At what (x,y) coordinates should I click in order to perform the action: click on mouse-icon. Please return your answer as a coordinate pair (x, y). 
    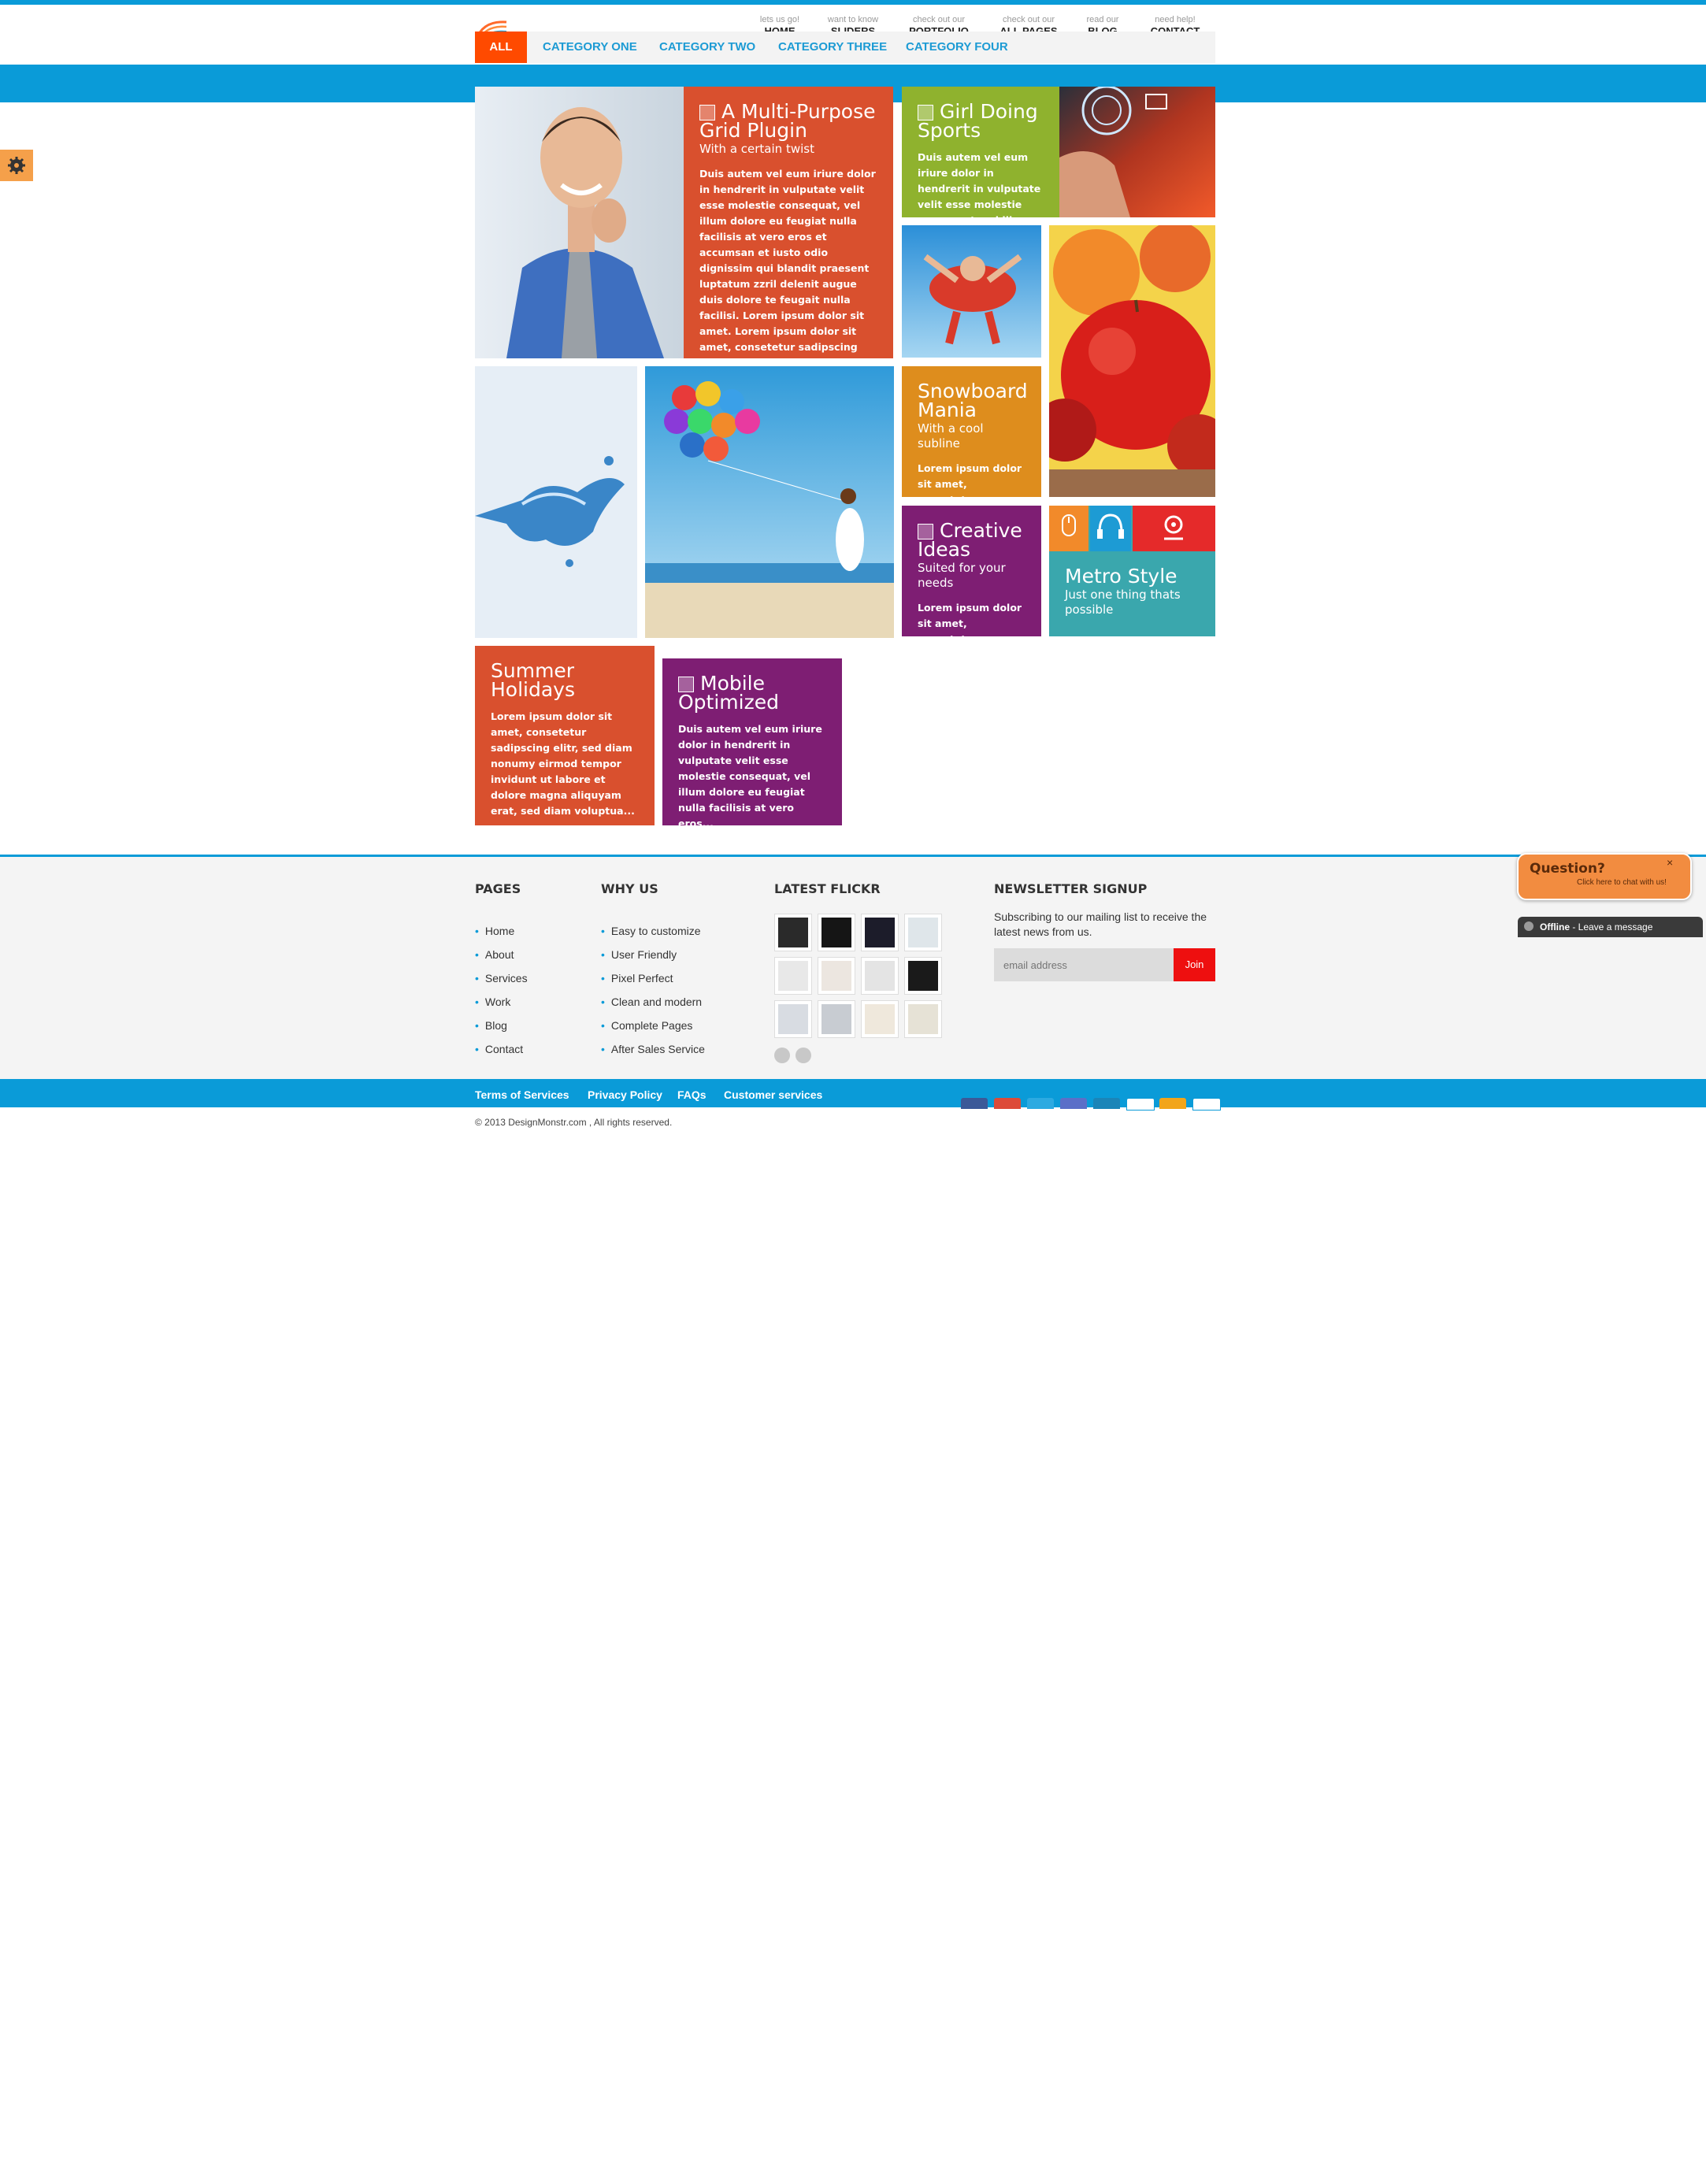
    Looking at the image, I should click on (1069, 528).